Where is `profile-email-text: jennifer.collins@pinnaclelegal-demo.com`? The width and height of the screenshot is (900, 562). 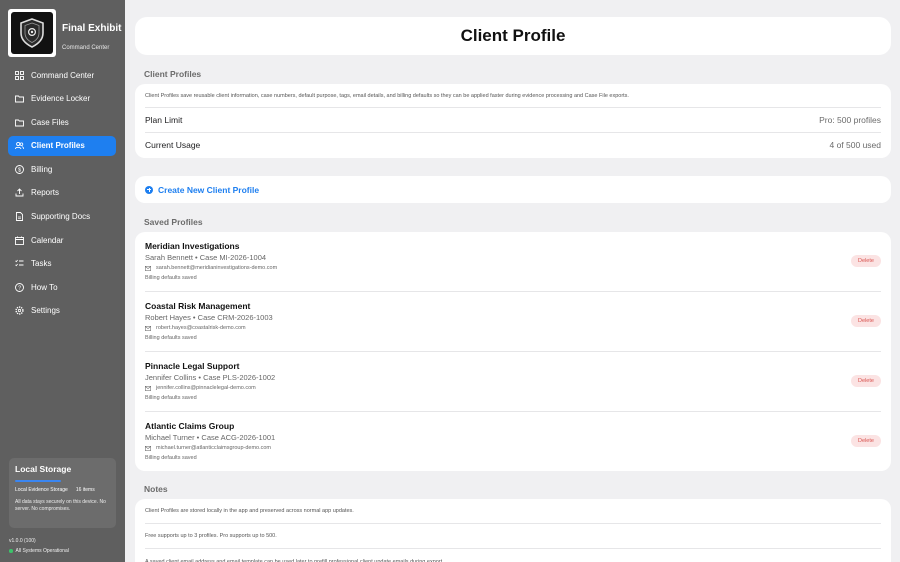 profile-email-text: jennifer.collins@pinnaclelegal-demo.com is located at coordinates (206, 388).